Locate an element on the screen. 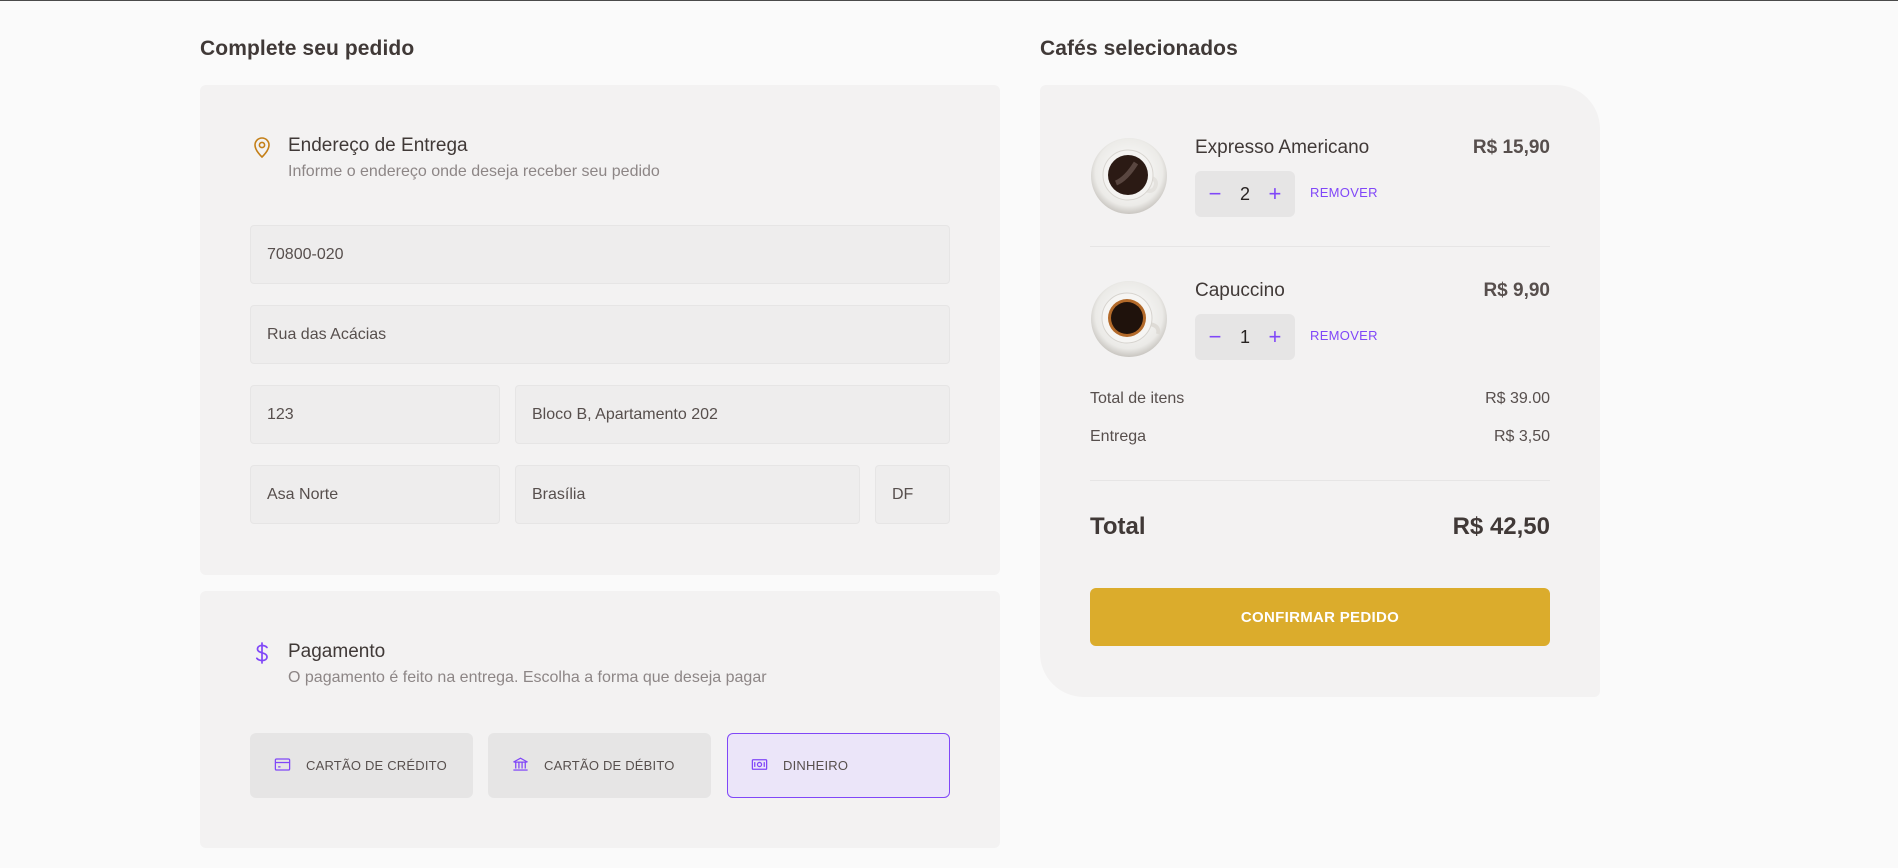 The width and height of the screenshot is (1898, 868). payment-title: Pagamento is located at coordinates (337, 651).